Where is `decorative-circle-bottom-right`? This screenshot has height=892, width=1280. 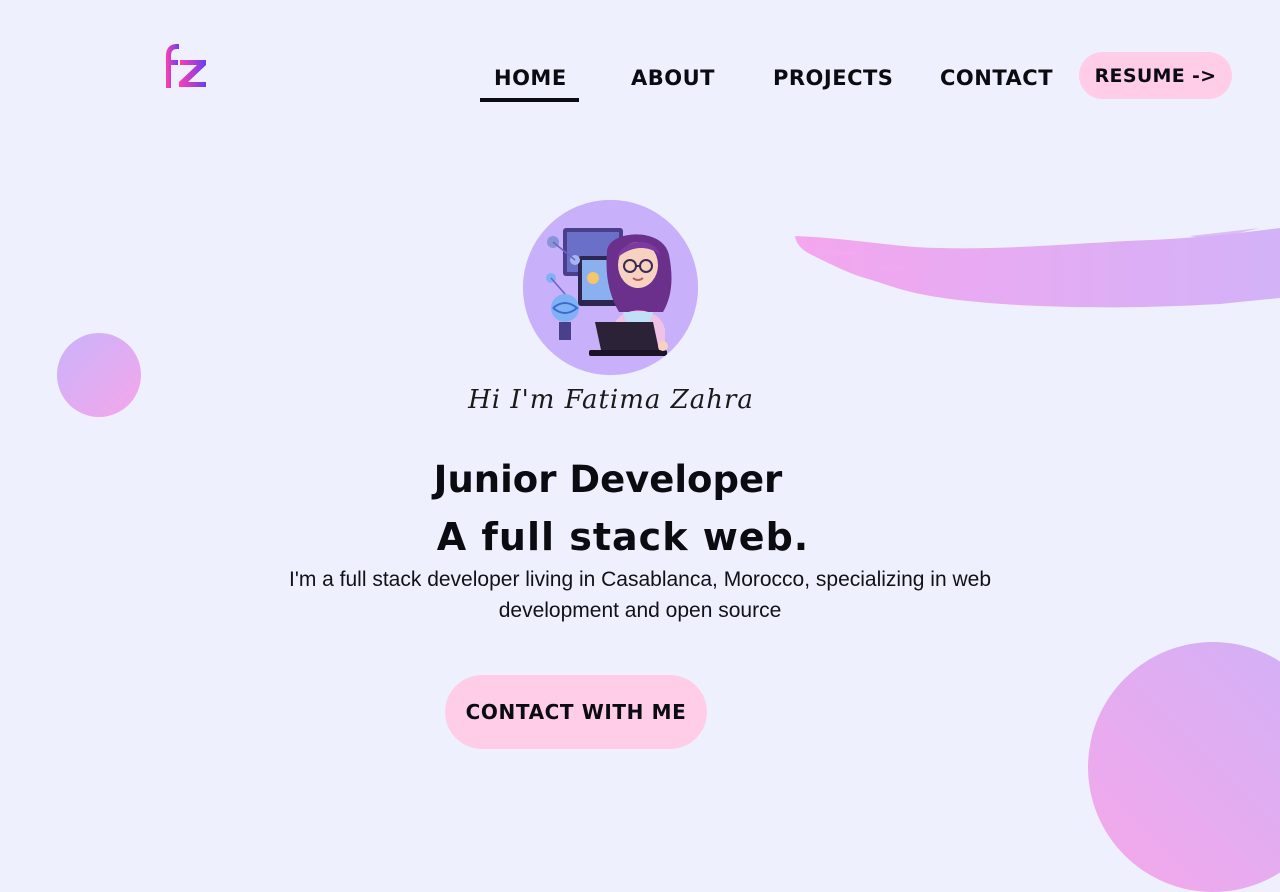 decorative-circle-bottom-right is located at coordinates (1184, 767).